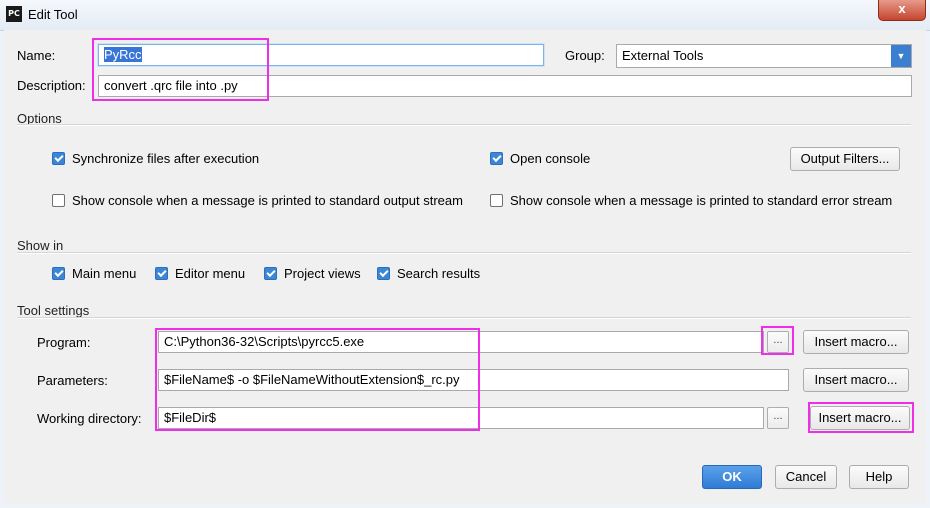 The height and width of the screenshot is (508, 930). I want to click on window-title: Edit Tool, so click(53, 14).